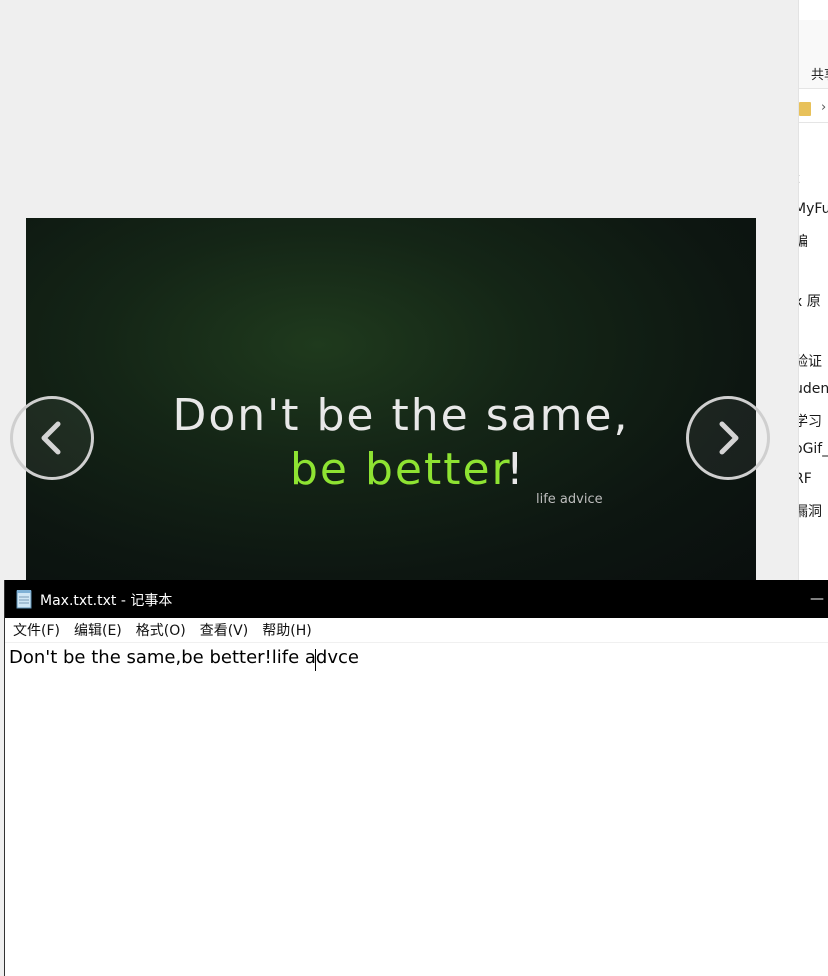 Image resolution: width=828 pixels, height=976 pixels. Describe the element at coordinates (315, 660) in the screenshot. I see `text-caret` at that location.